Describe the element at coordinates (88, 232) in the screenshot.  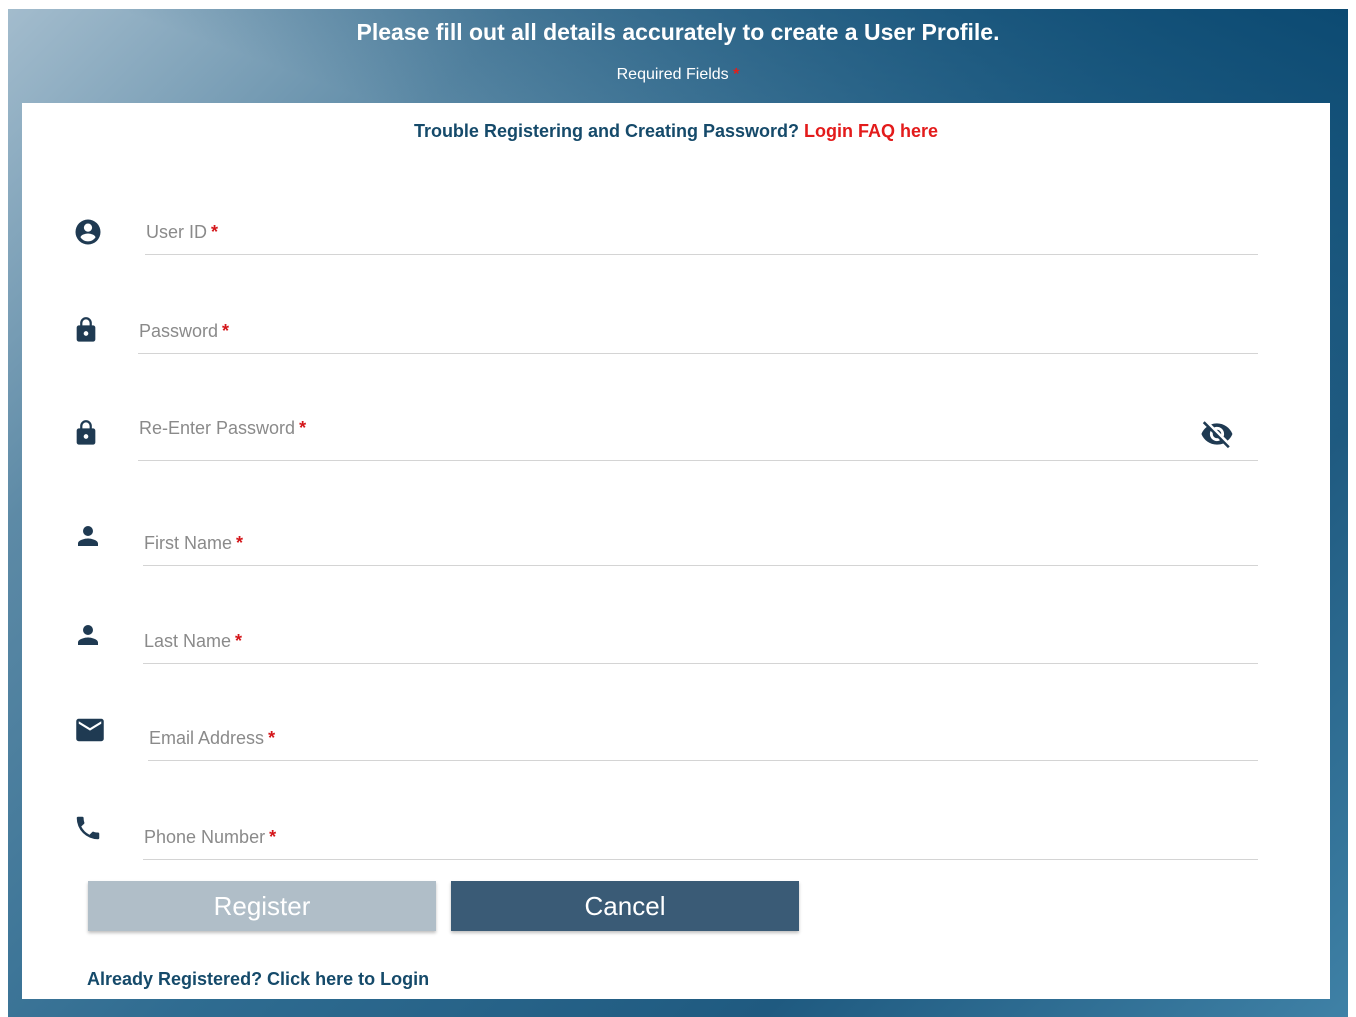
I see `account-circle-icon` at that location.